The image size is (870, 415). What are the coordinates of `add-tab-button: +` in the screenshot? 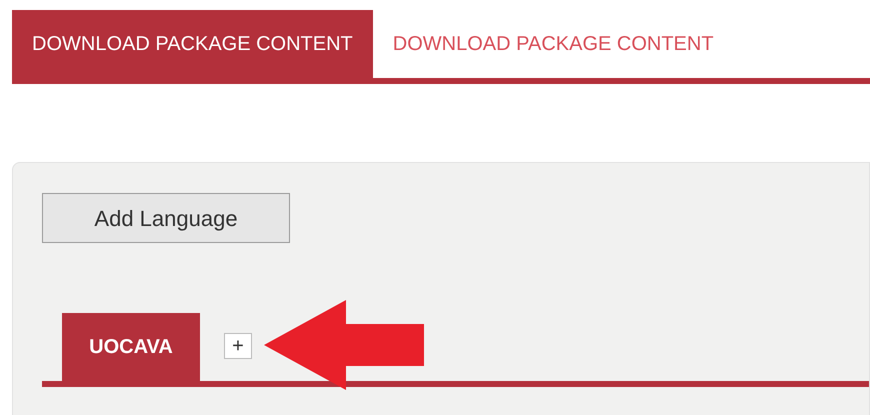 It's located at (238, 346).